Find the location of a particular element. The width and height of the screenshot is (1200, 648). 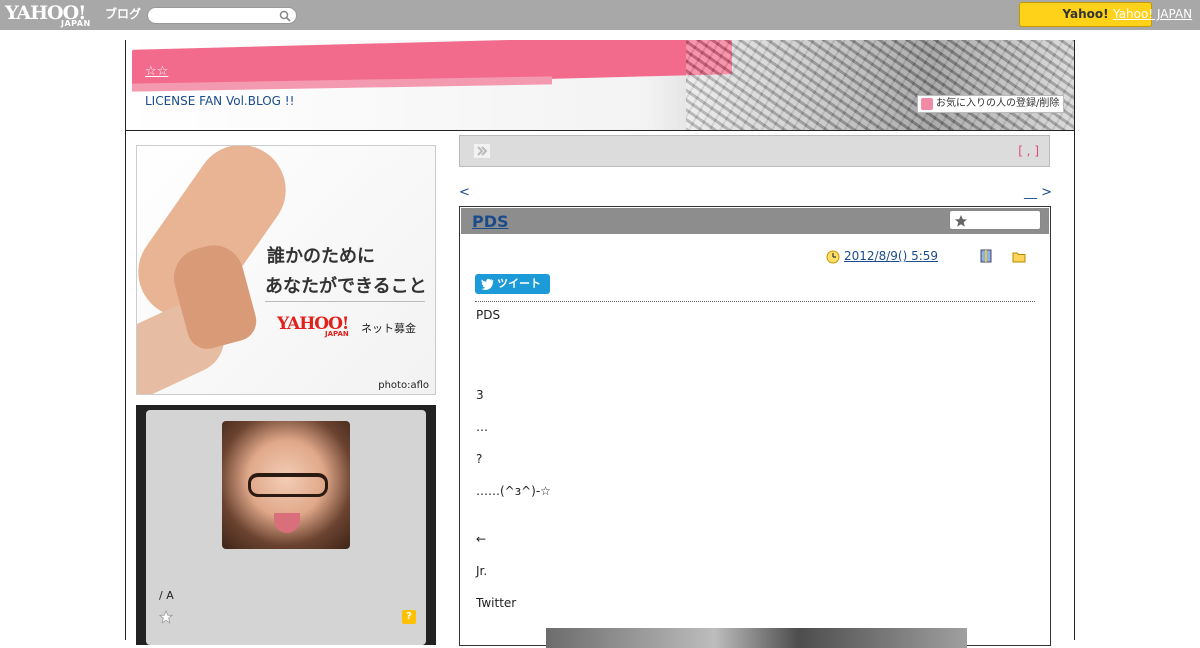

ad-yahoo-japan: JAPAN is located at coordinates (337, 334).